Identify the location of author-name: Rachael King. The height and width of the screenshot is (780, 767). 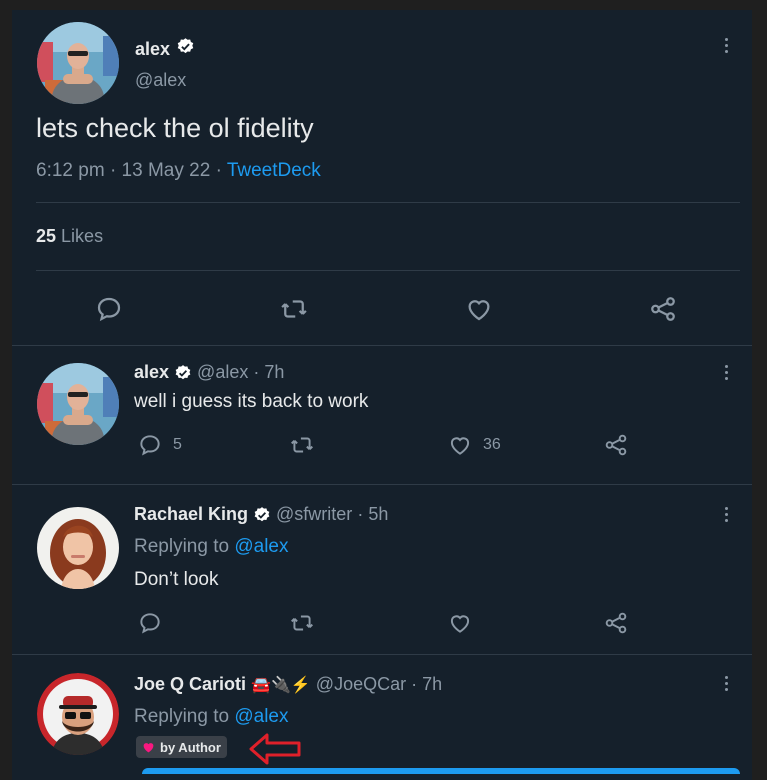
(191, 514).